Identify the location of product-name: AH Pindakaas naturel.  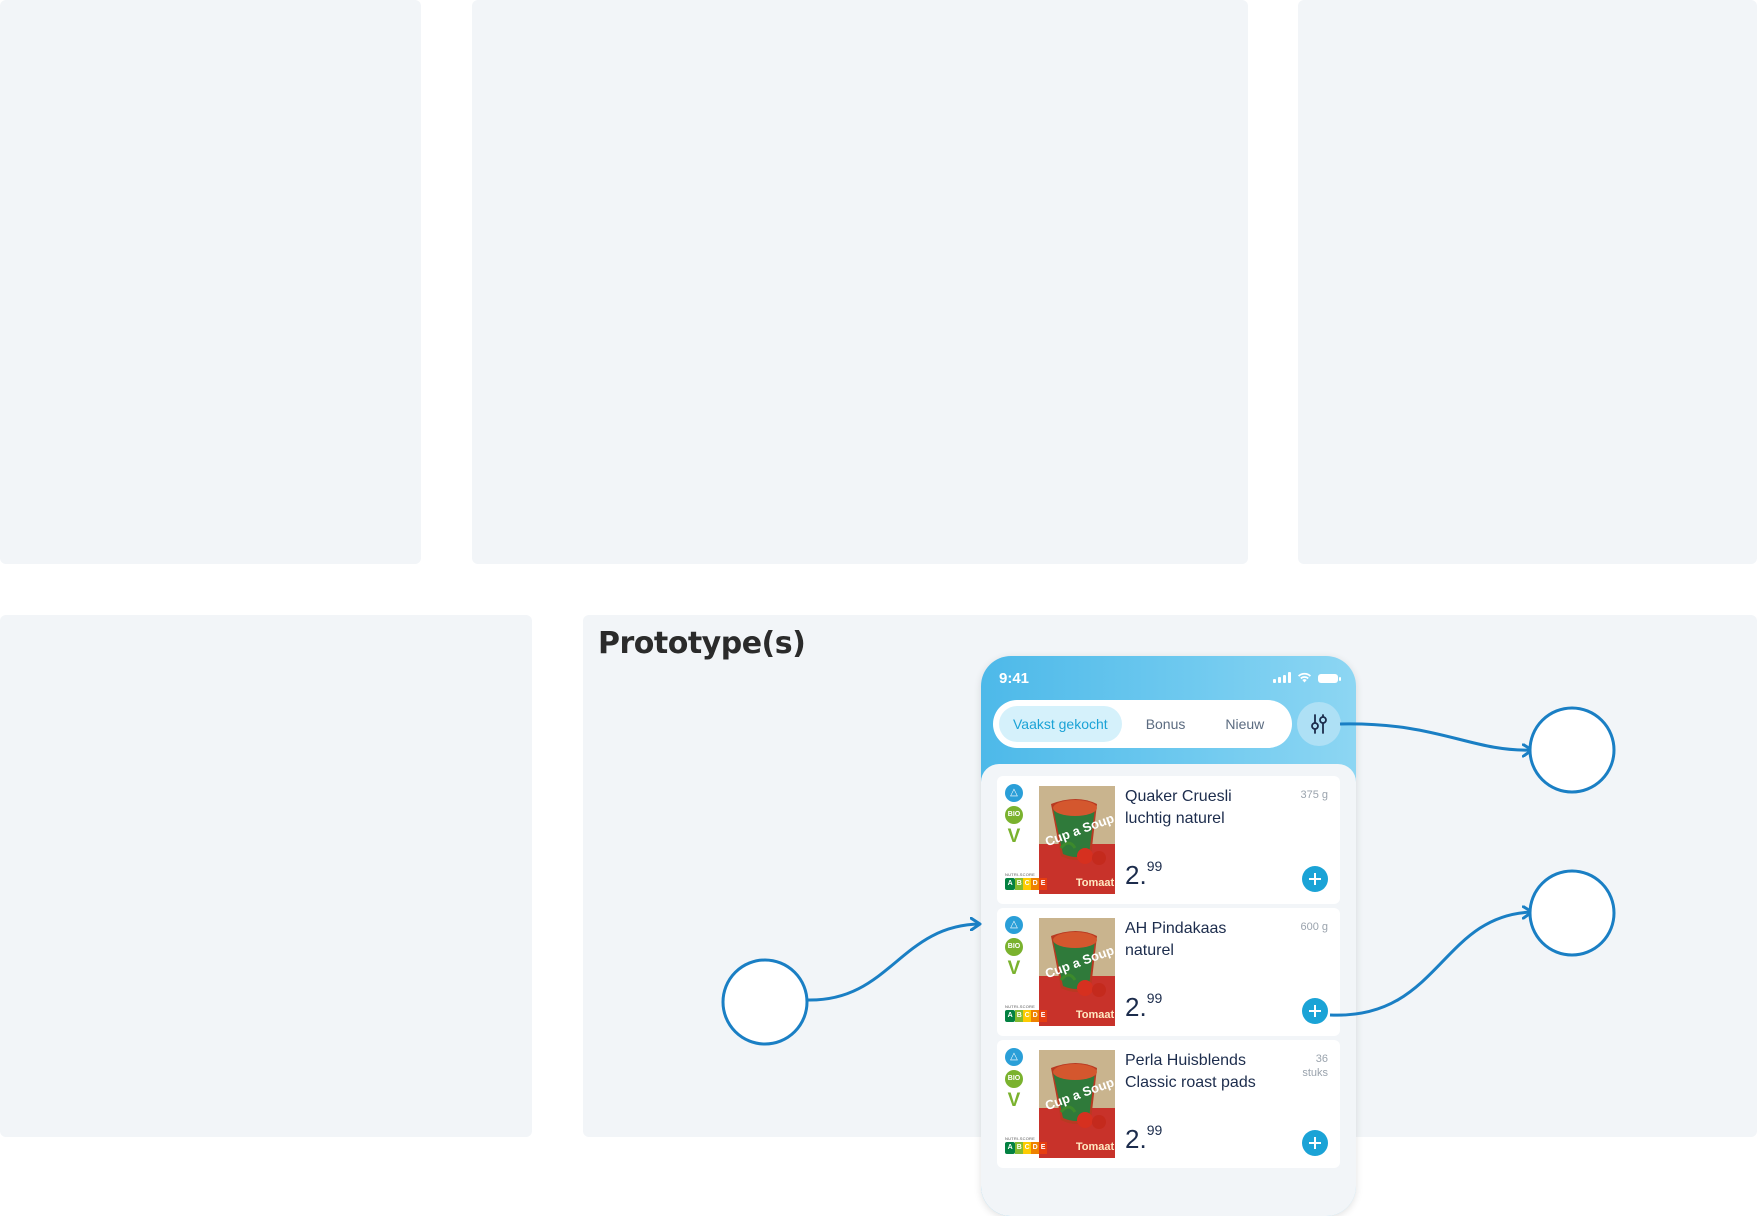
(1200, 940).